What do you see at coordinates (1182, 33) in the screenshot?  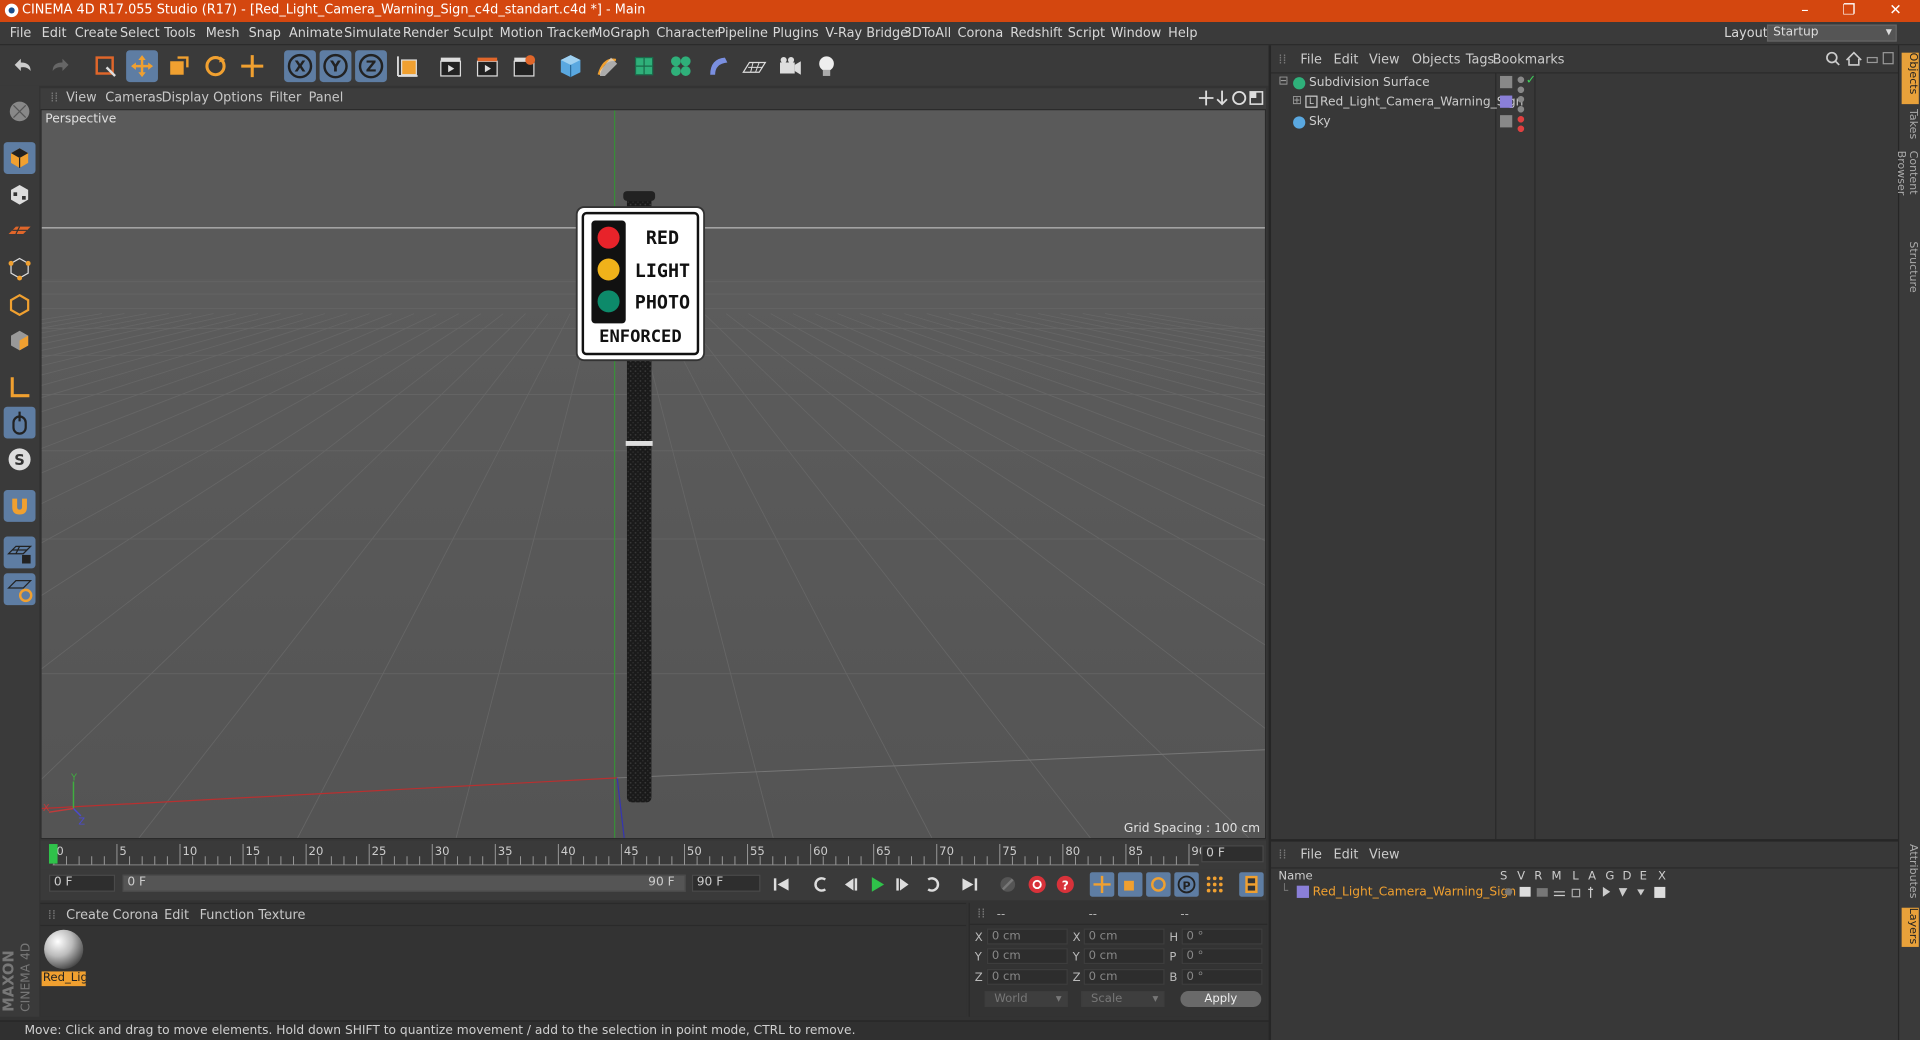 I see `menu-help: Help` at bounding box center [1182, 33].